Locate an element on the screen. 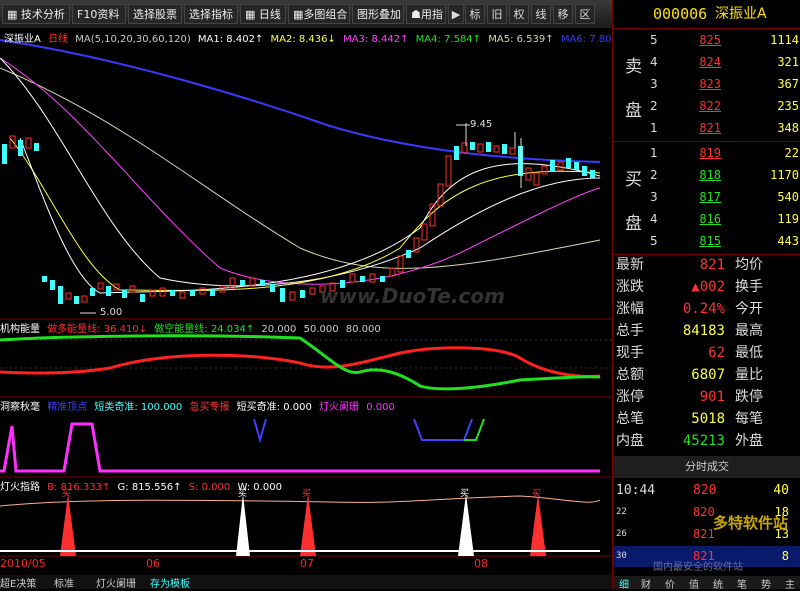 The image size is (800, 591). select-stock-button: 选择股票 is located at coordinates (155, 14).